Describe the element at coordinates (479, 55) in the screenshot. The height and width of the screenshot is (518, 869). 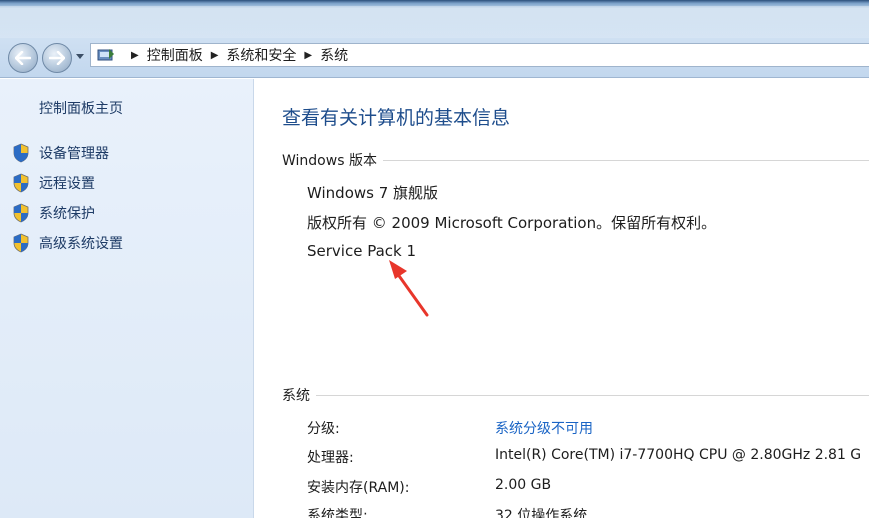
I see `address-bar: ▶ 控制面板 ▶ 系统和安全 ▶ 系统` at that location.